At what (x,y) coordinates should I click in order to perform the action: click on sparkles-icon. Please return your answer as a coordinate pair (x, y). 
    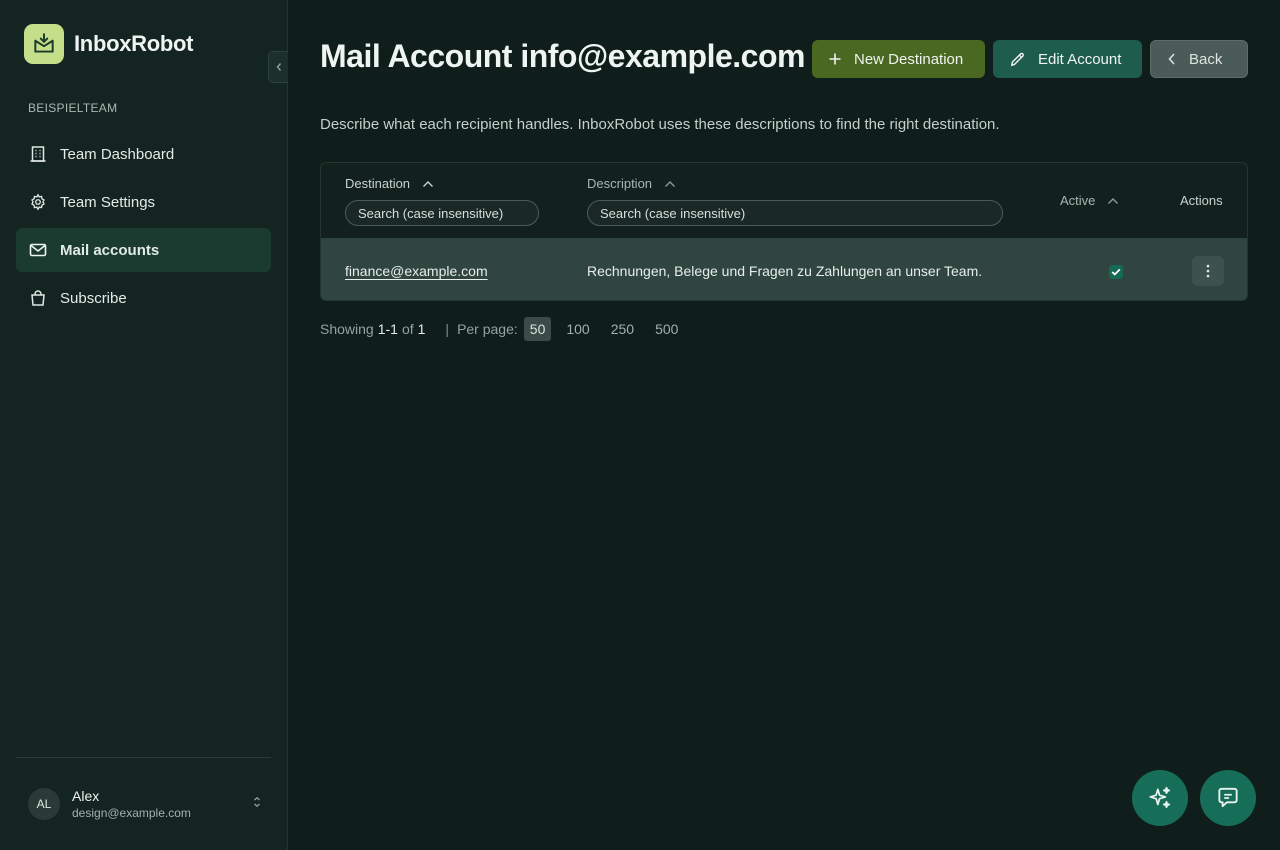
    Looking at the image, I should click on (1160, 797).